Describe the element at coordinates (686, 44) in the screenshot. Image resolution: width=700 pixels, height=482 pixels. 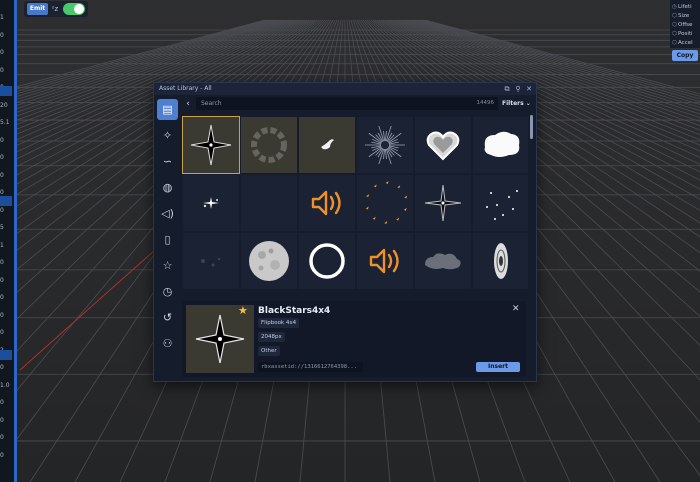
I see `property-row: ⬡Accel` at that location.